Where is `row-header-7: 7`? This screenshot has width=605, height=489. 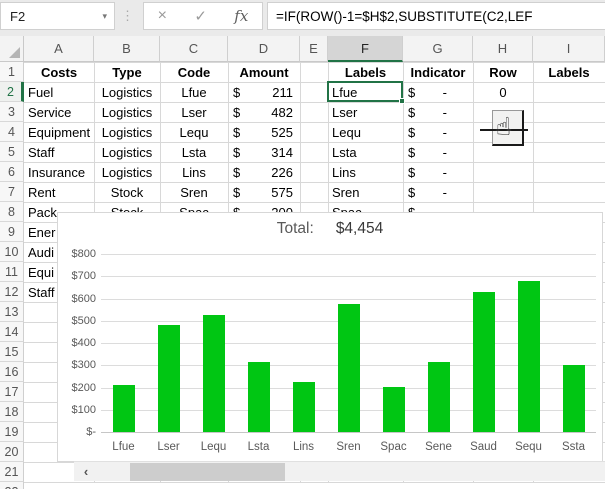
row-header-7: 7 is located at coordinates (12, 192).